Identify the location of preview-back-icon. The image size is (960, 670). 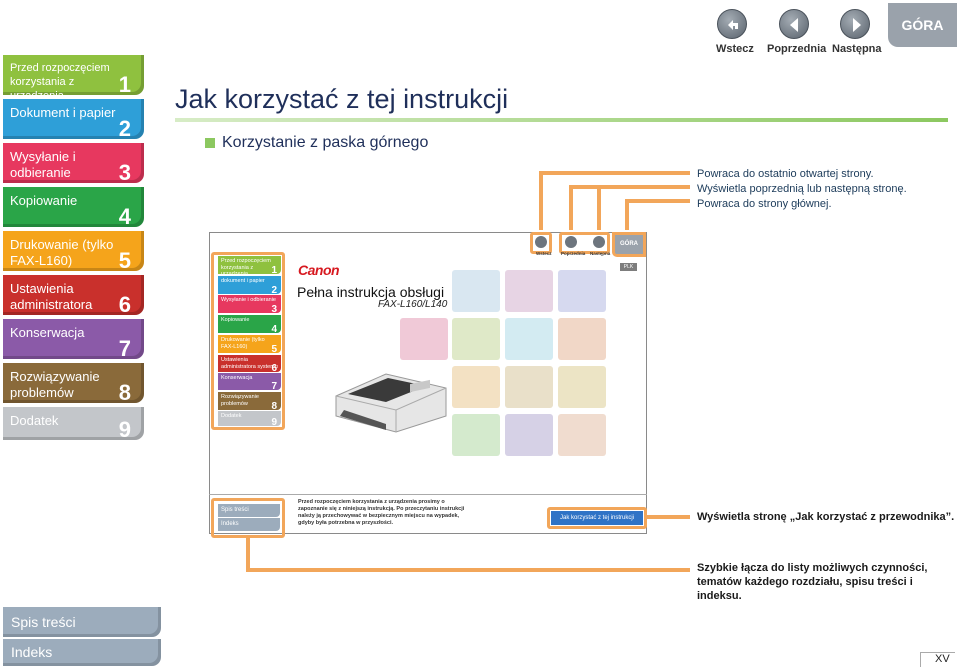
(541, 242).